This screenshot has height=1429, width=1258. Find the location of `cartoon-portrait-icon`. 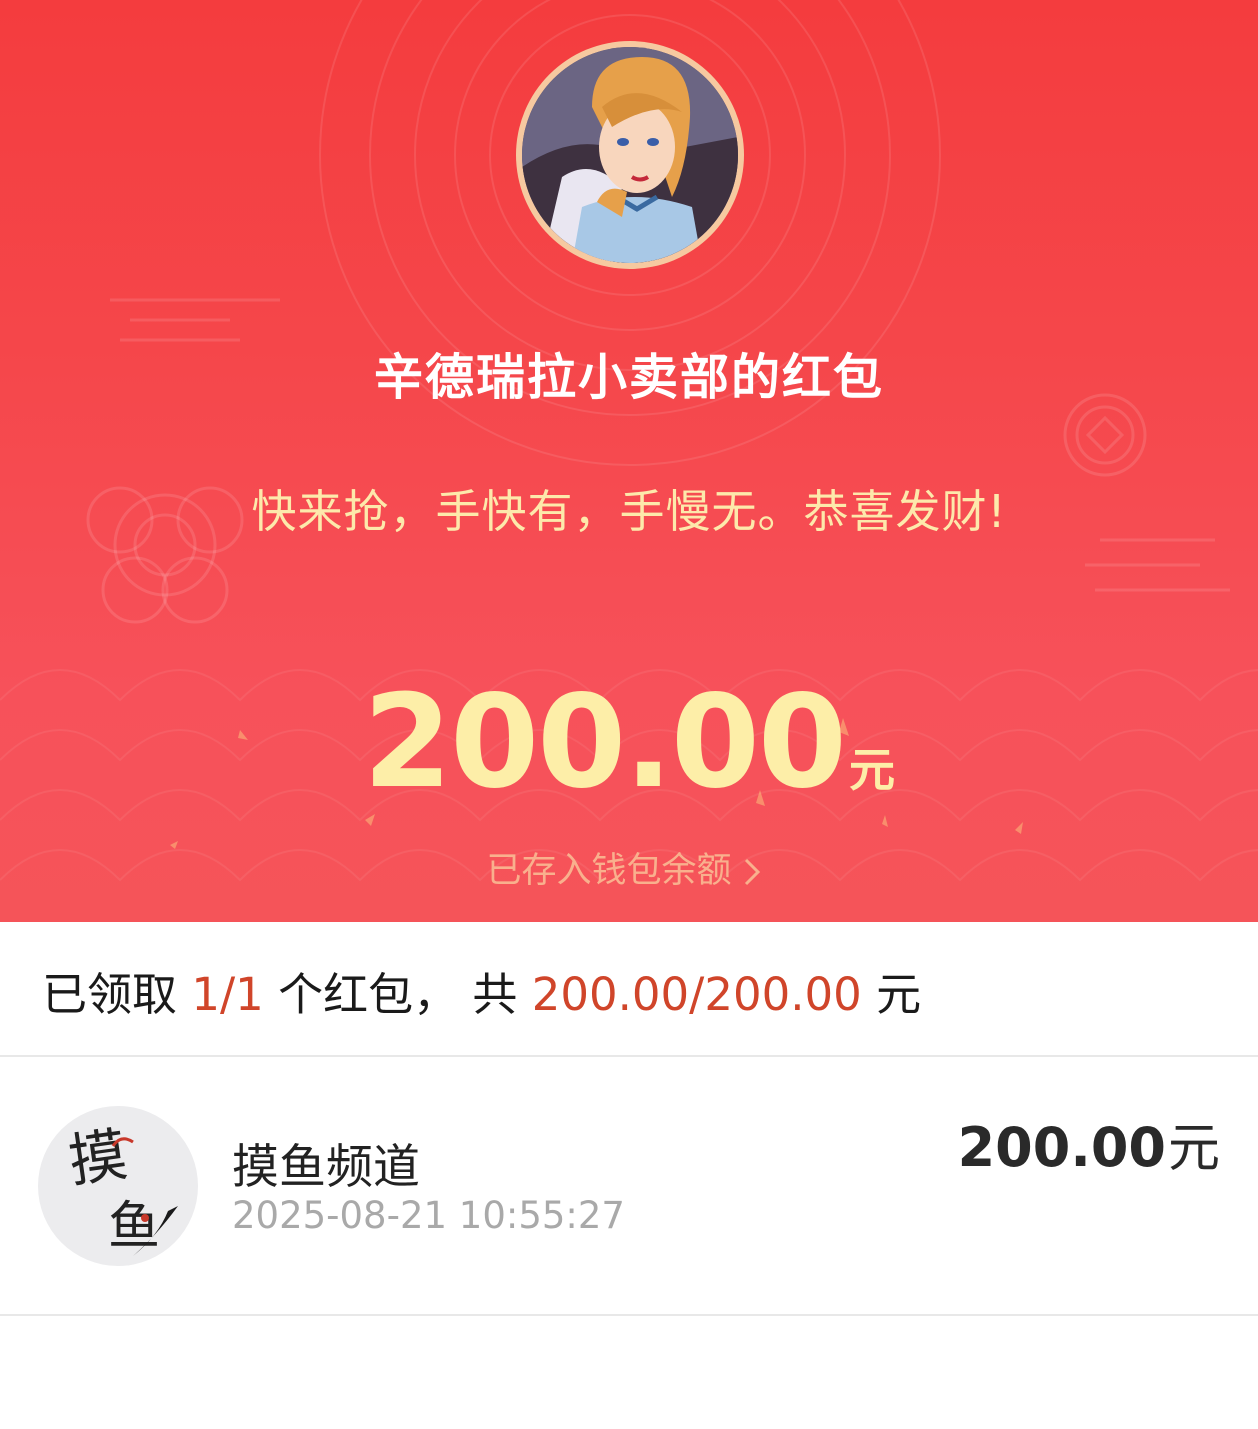

cartoon-portrait-icon is located at coordinates (630, 155).